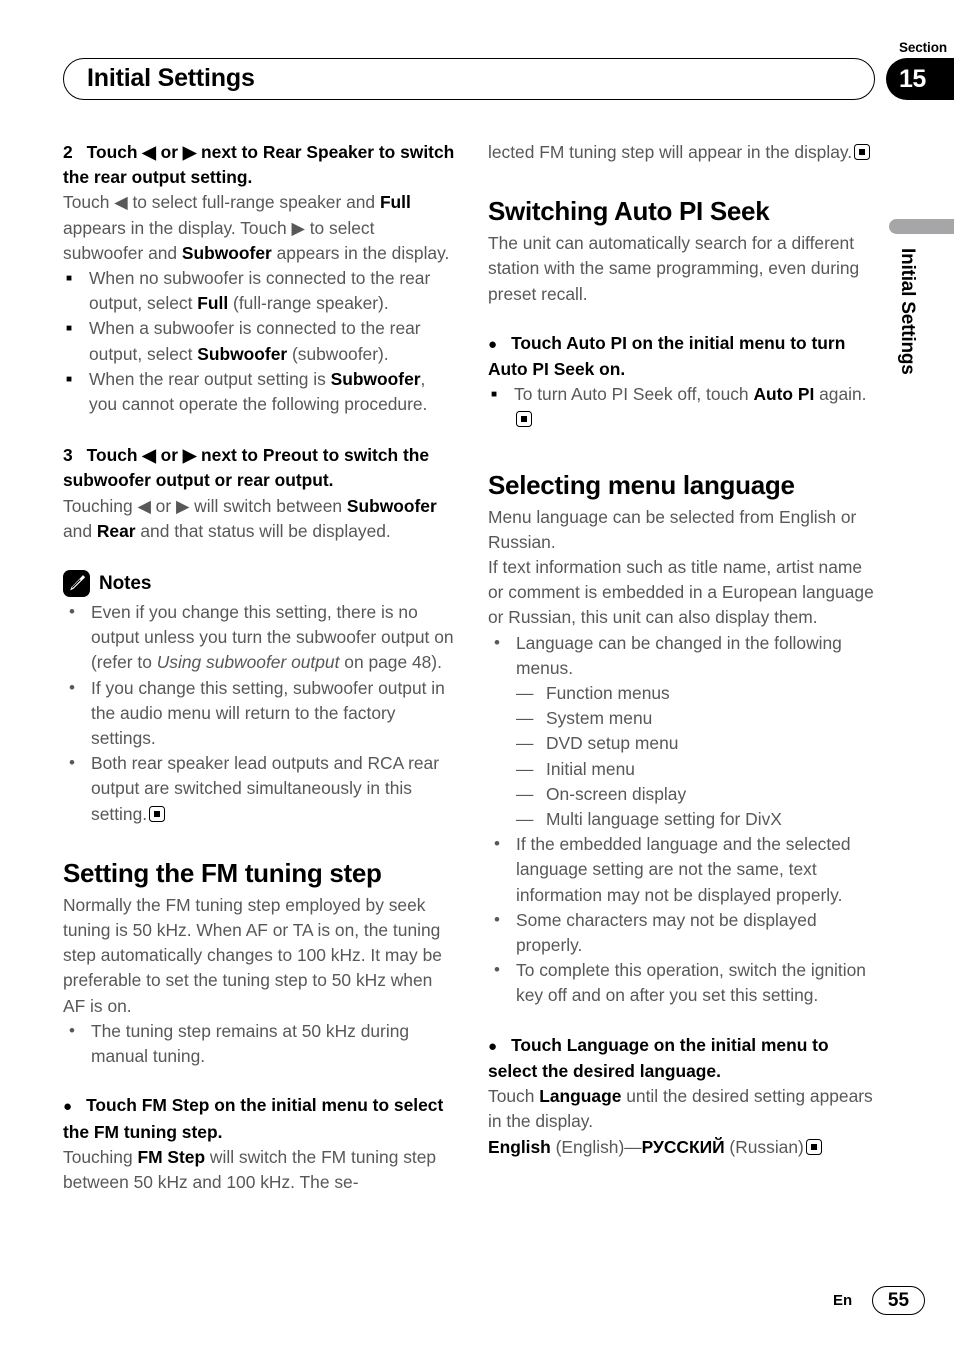  I want to click on step-3-body-part-3: will switch between, so click(268, 505).